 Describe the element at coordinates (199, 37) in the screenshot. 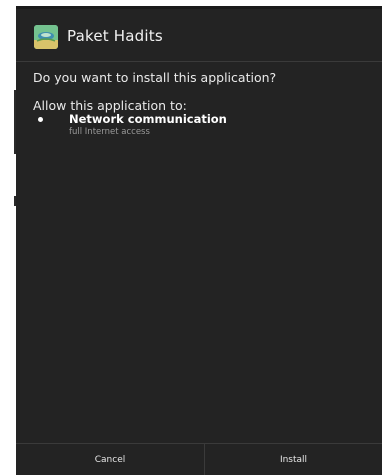

I see `dialog-title-bar: Paket Hadits` at that location.